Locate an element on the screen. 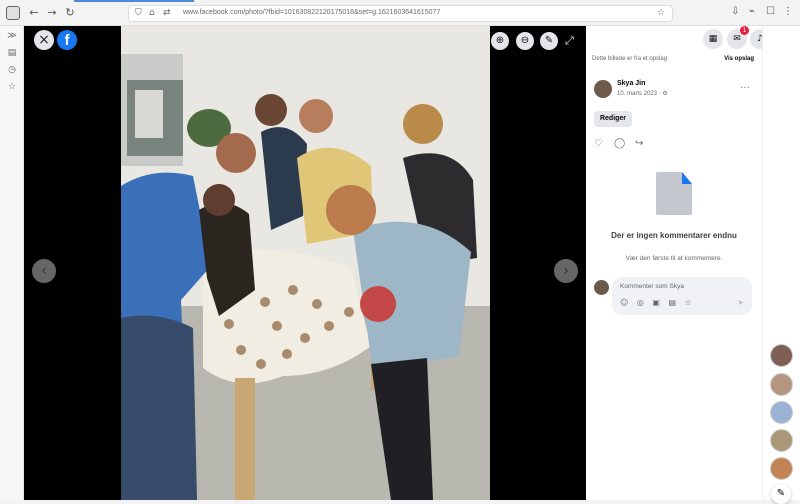  comment-icon: ◯ is located at coordinates (619, 143).